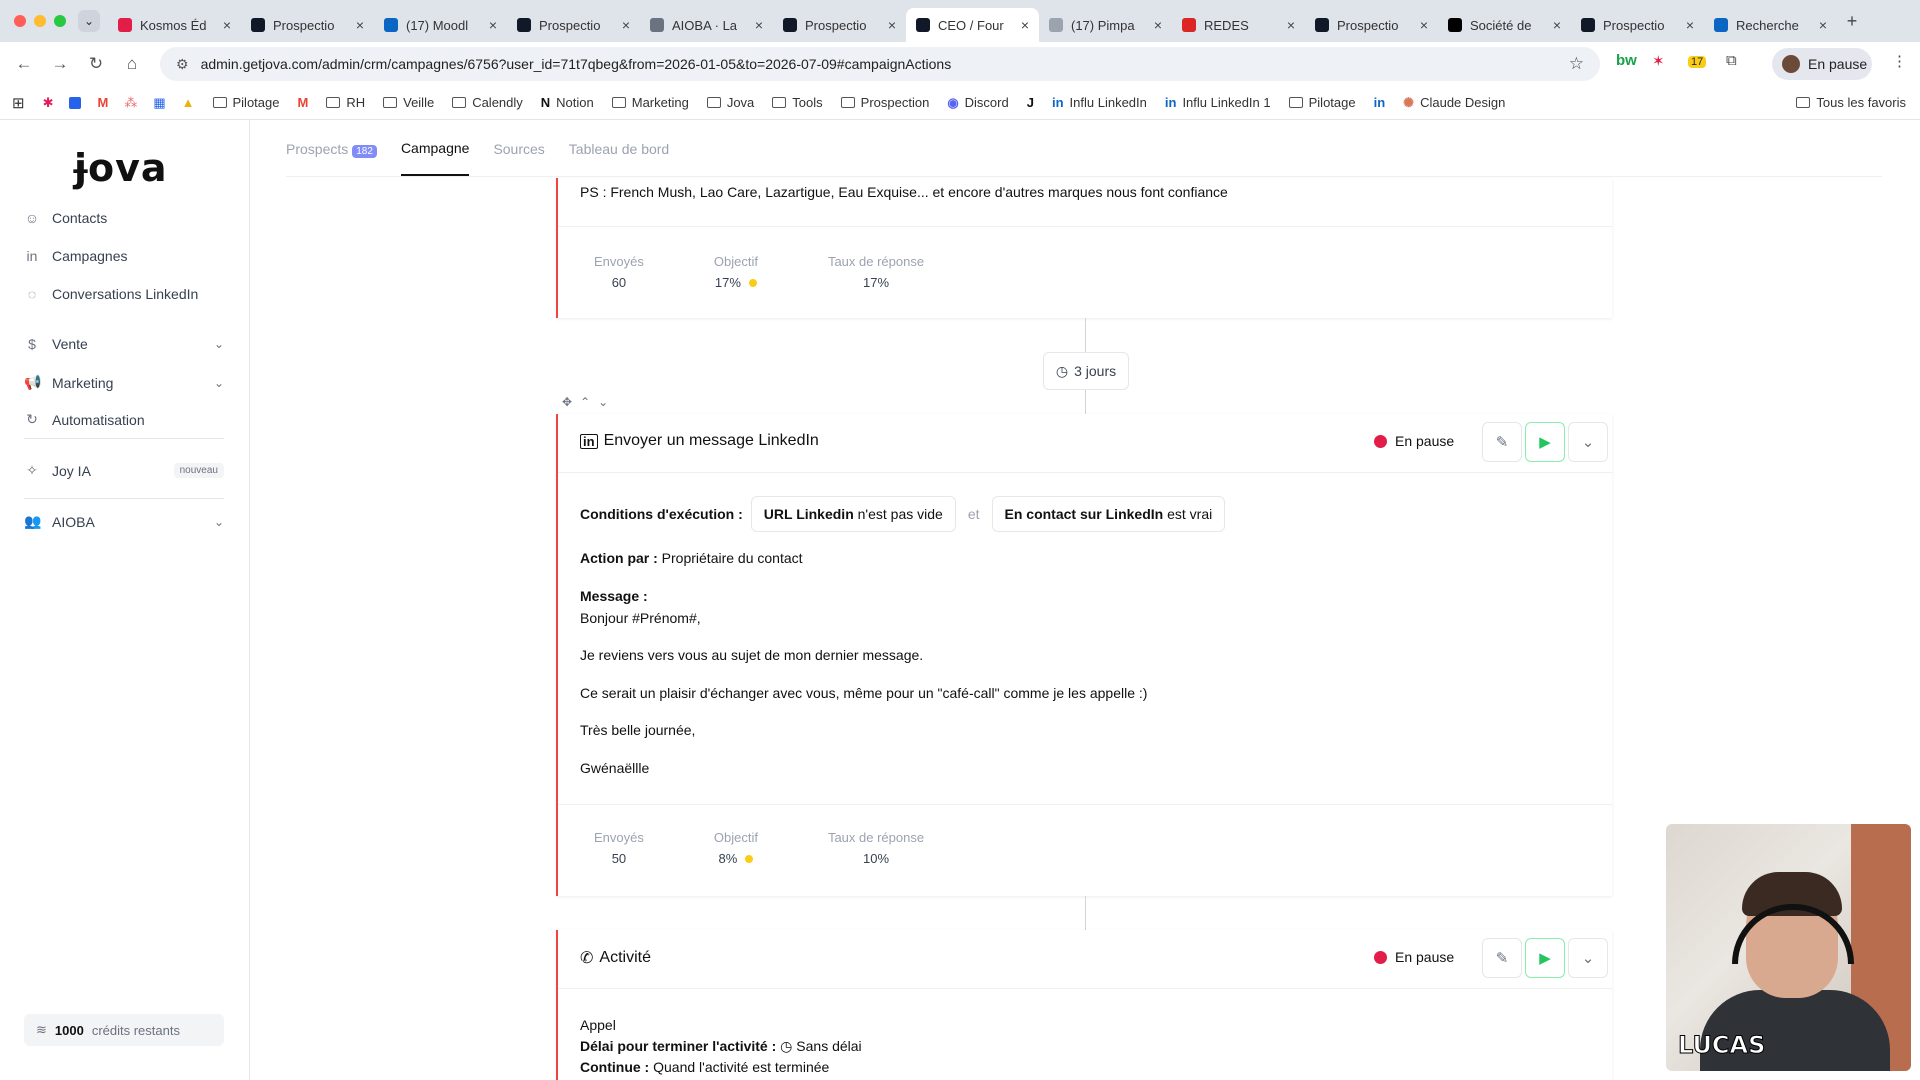 This screenshot has height=1080, width=1920. Describe the element at coordinates (124, 218) in the screenshot. I see `sidebar-item-contacts: ☺ Contacts` at that location.